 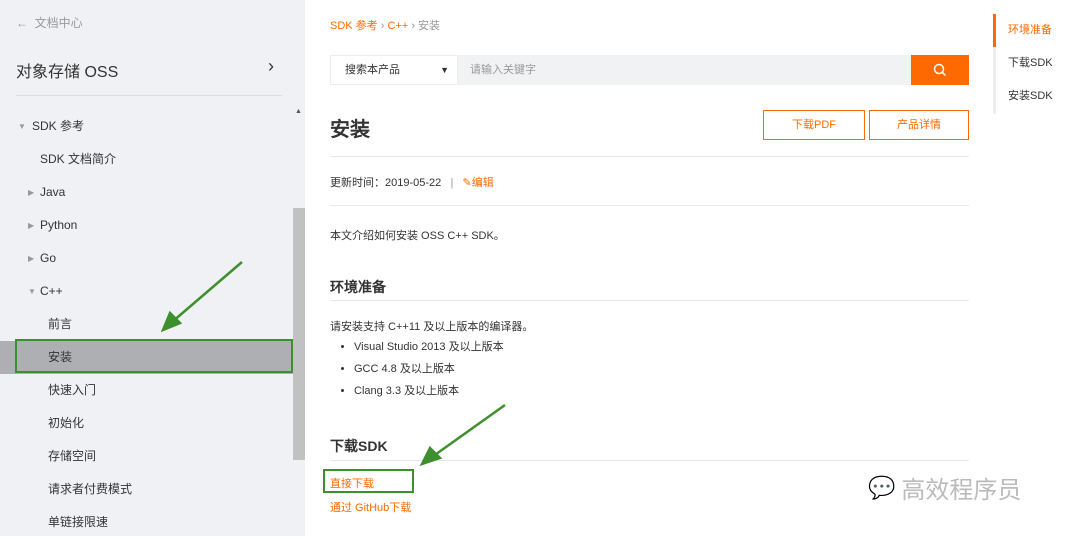 I want to click on toc-item: 环境准备, so click(x=1023, y=30).